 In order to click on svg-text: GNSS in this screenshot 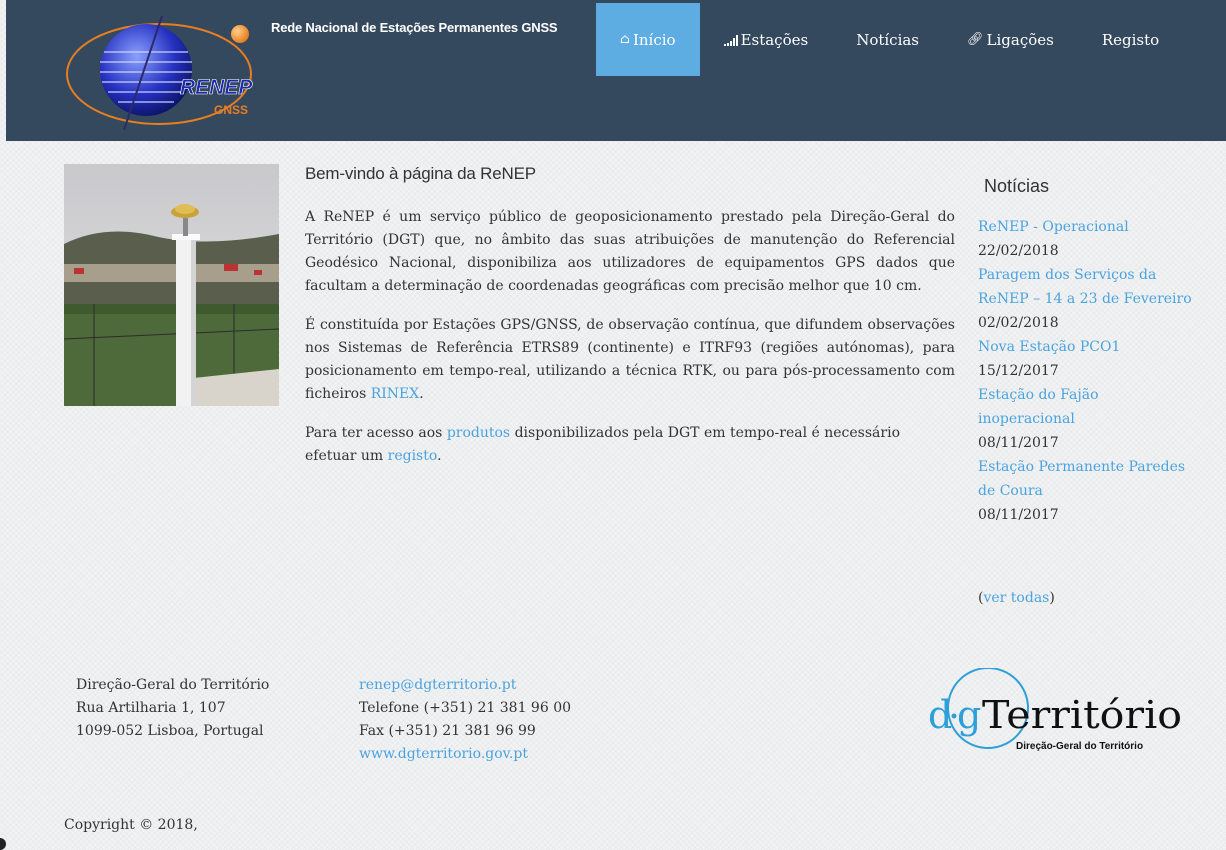, I will do `click(231, 110)`.